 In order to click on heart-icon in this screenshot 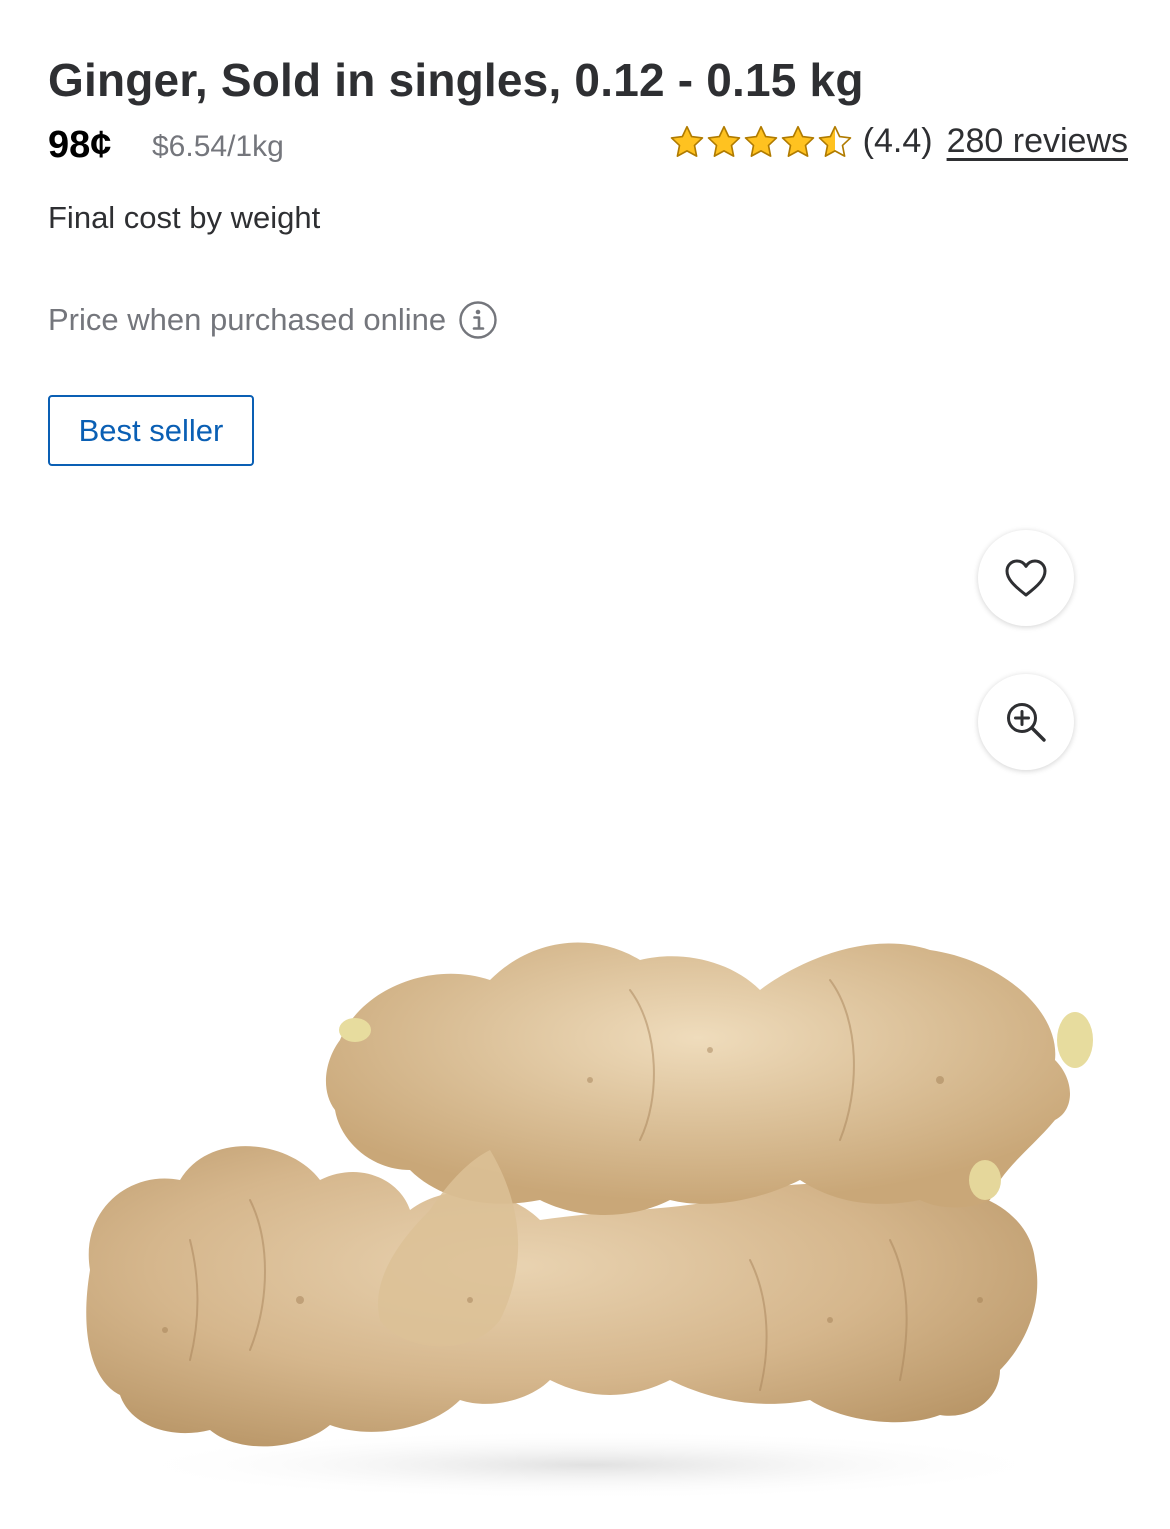, I will do `click(1026, 578)`.